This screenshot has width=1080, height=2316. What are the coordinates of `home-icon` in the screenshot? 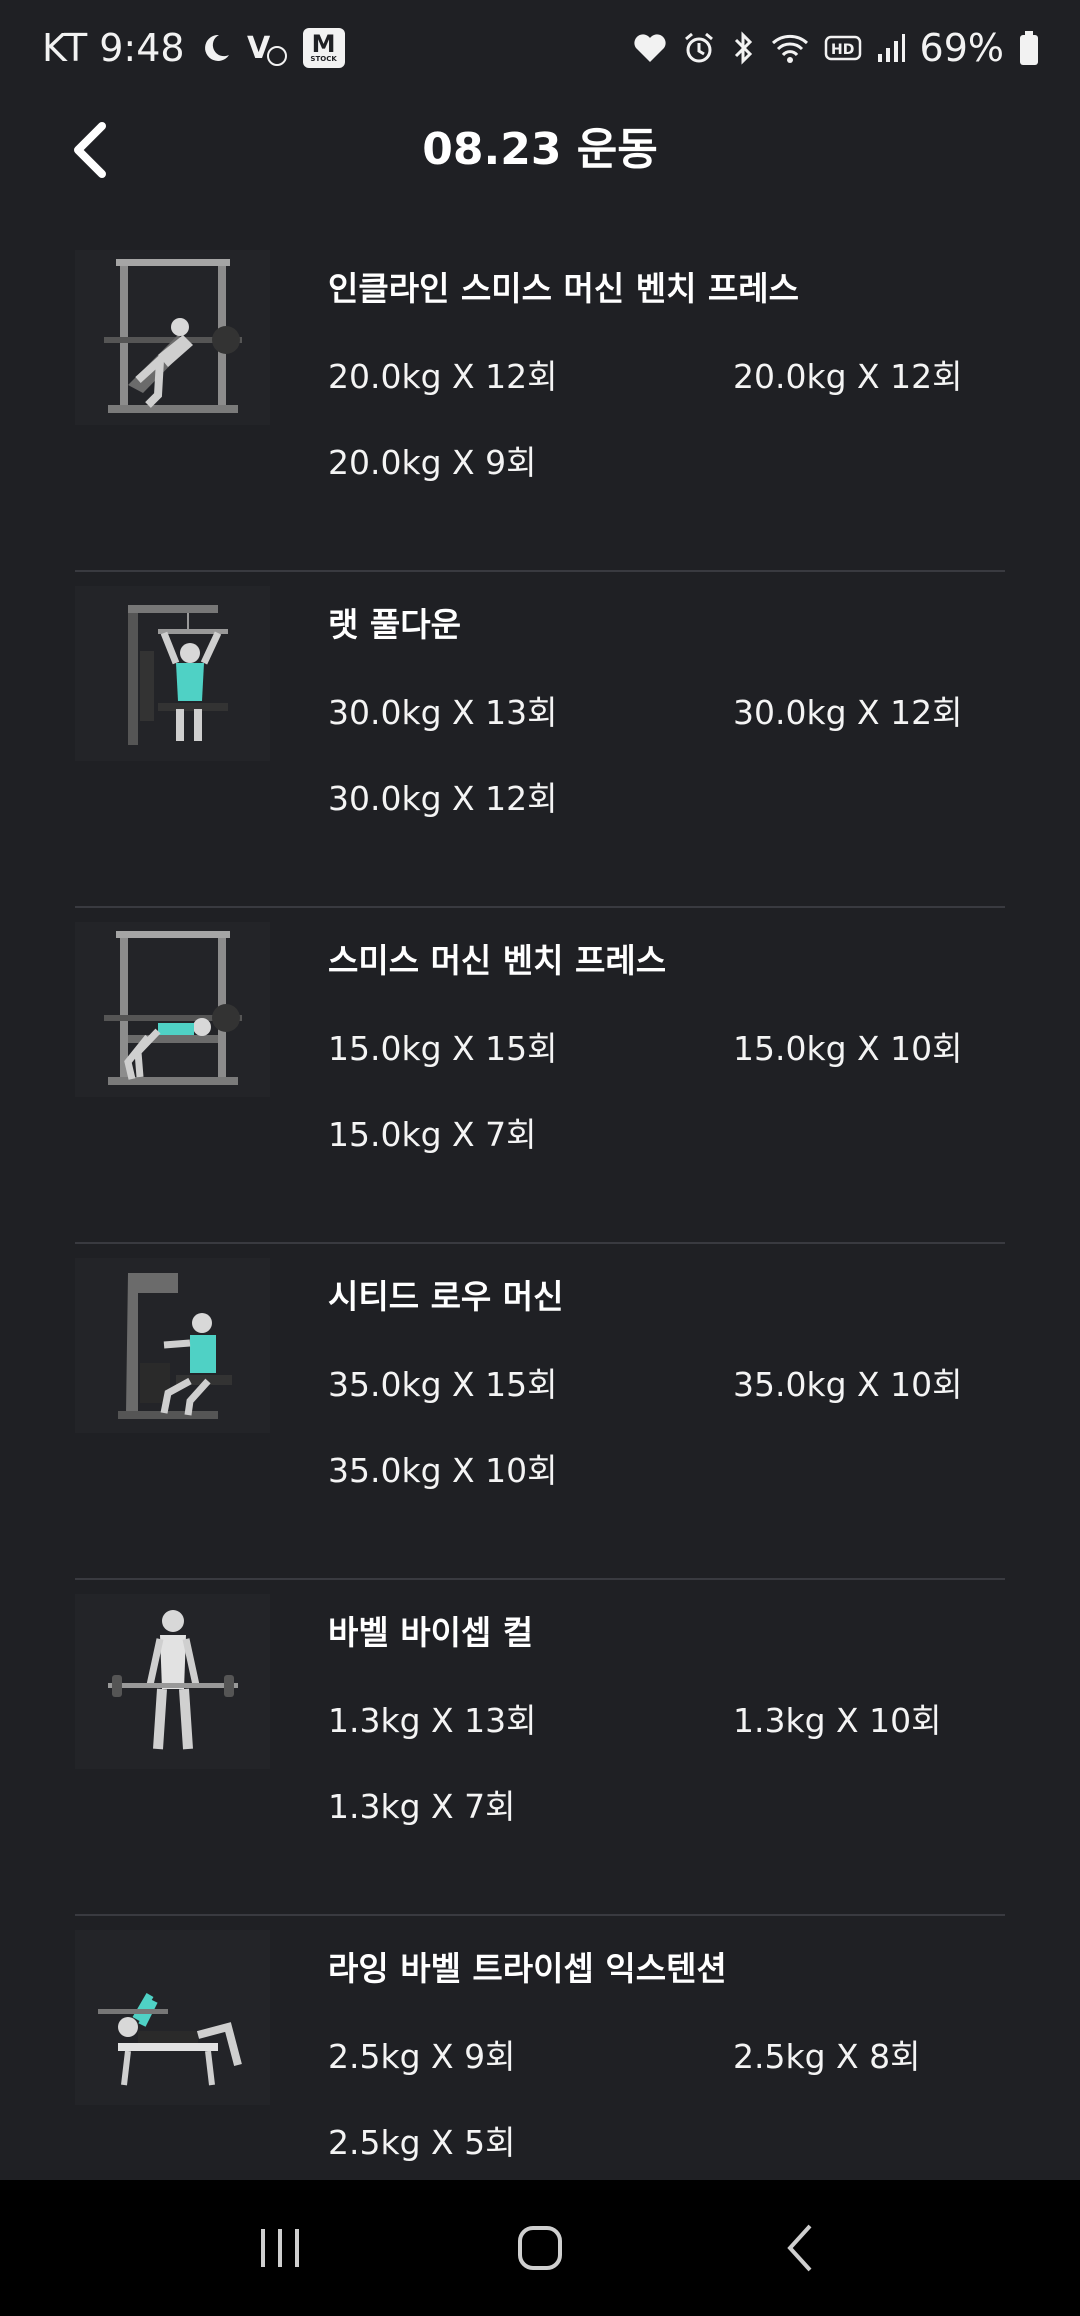 It's located at (540, 2248).